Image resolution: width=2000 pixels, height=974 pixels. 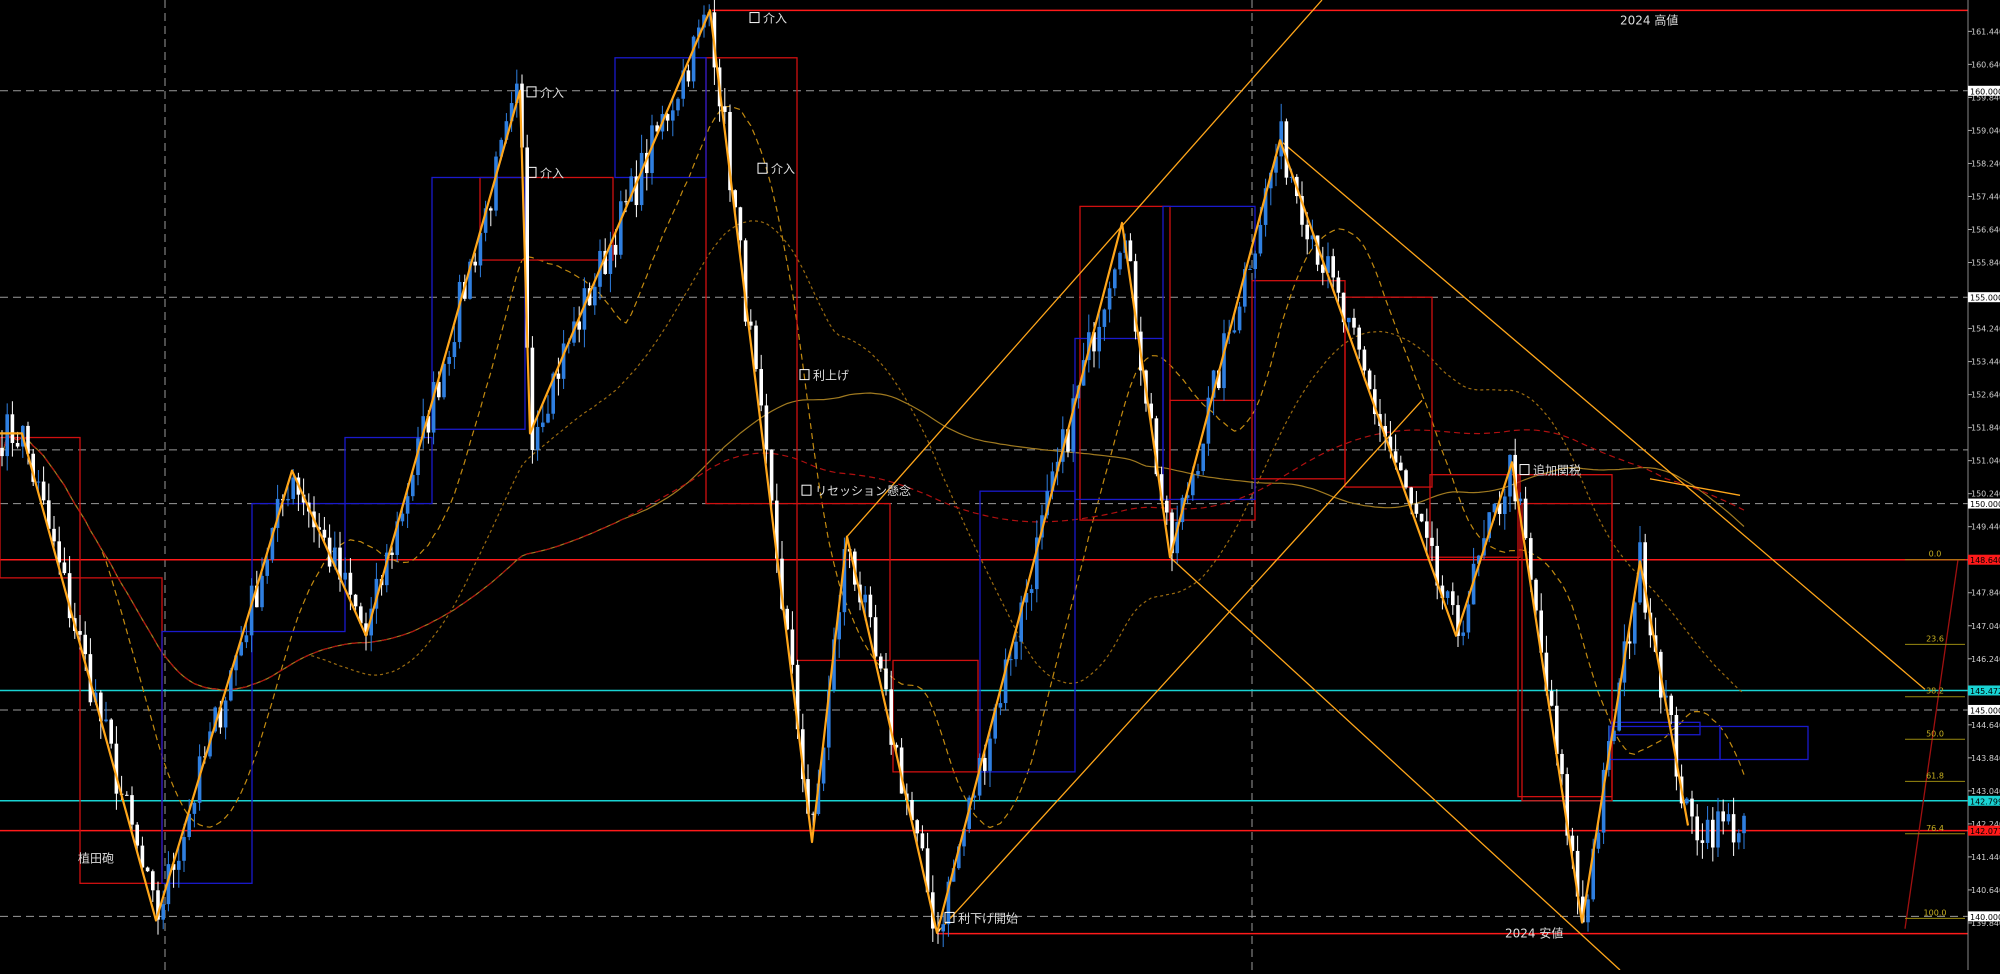 I want to click on price-tick-label: 147.040, so click(x=1985, y=626).